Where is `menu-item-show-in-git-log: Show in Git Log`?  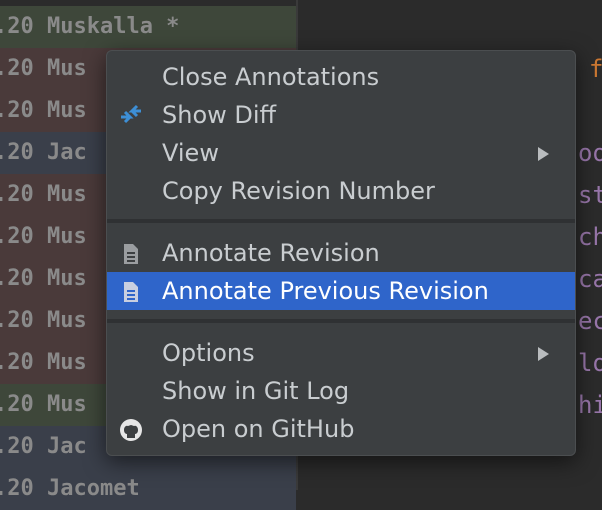
menu-item-show-in-git-log: Show in Git Log is located at coordinates (341, 391).